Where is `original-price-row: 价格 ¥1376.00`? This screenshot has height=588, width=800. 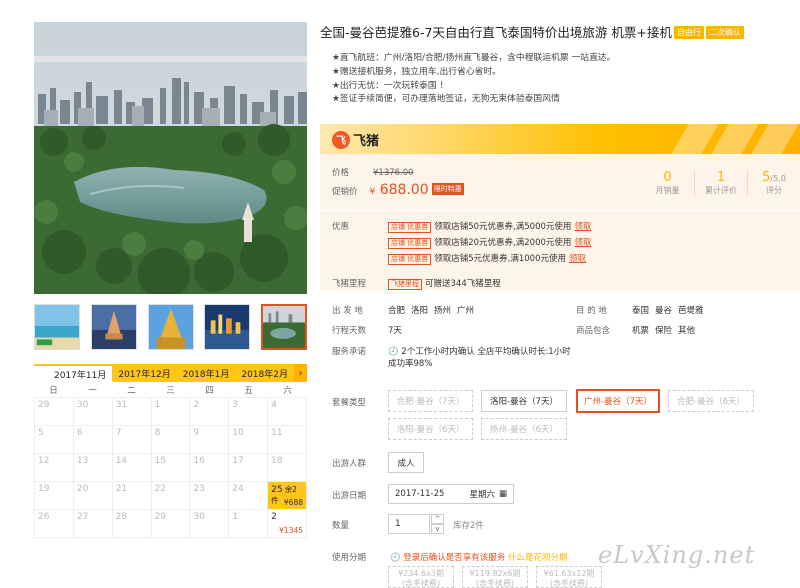
original-price-row: 价格 ¥1376.00 is located at coordinates (373, 172).